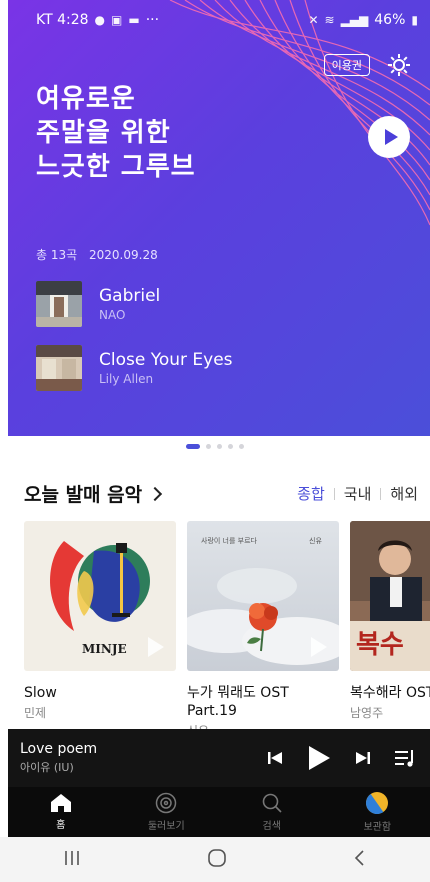 Image resolution: width=430 pixels, height=882 pixels. I want to click on playlist-meta: 총 13곡 2020.09.28, so click(97, 254).